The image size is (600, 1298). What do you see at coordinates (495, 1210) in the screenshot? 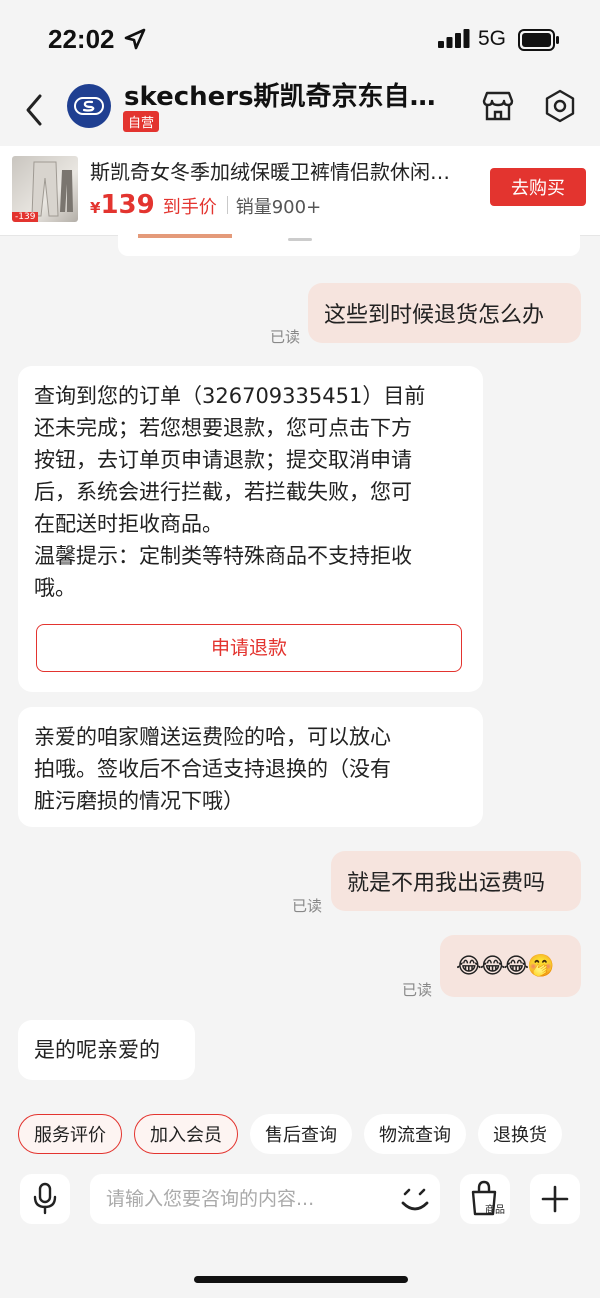
I see `goods-label: 商品` at bounding box center [495, 1210].